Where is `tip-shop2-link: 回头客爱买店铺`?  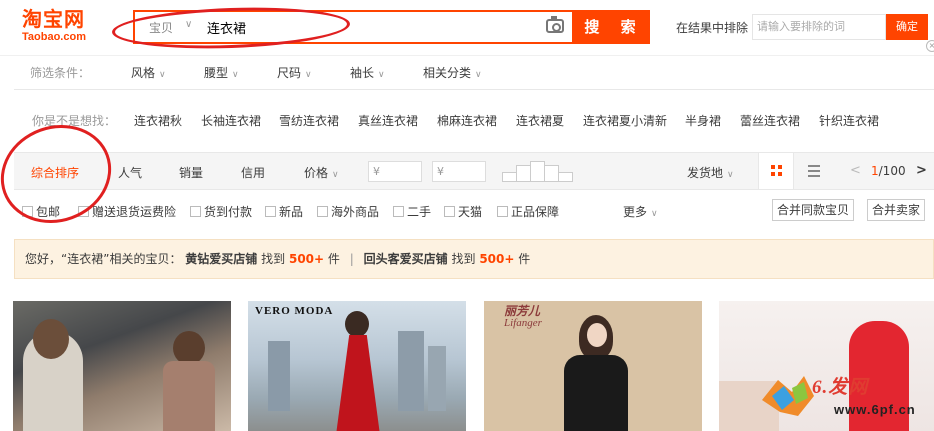 tip-shop2-link: 回头客爱买店铺 is located at coordinates (406, 259).